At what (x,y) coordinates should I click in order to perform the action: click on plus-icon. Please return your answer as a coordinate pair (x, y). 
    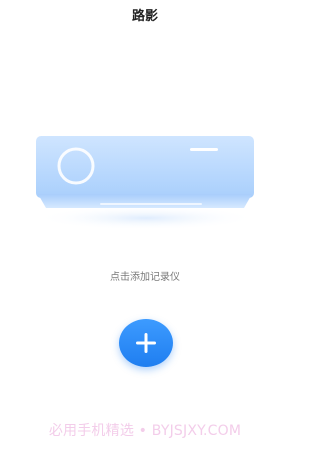
    Looking at the image, I should click on (146, 343).